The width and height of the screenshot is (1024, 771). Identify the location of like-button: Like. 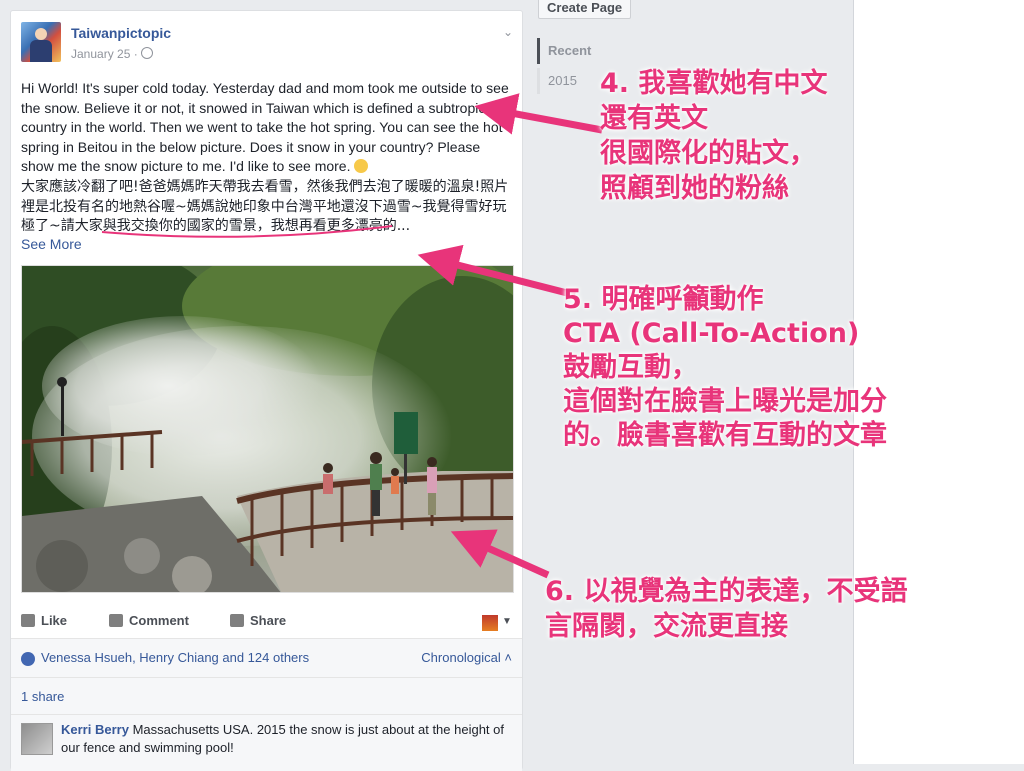
(44, 620).